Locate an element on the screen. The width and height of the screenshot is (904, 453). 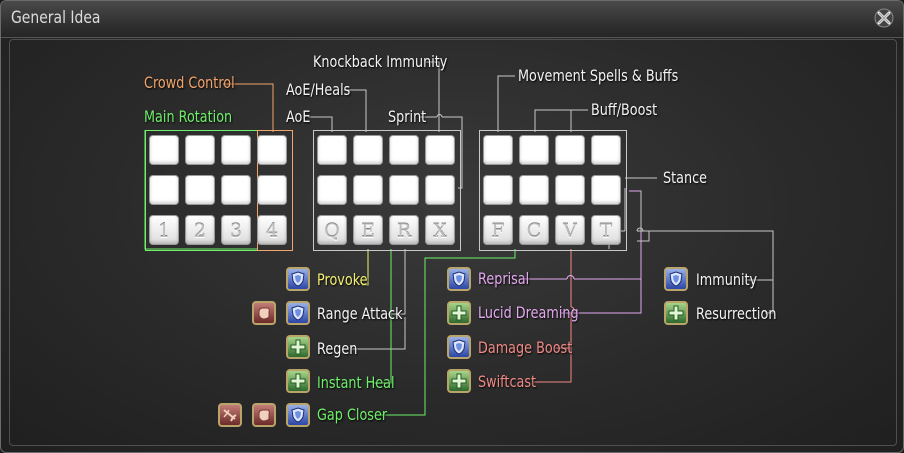
sword-icon is located at coordinates (230, 415).